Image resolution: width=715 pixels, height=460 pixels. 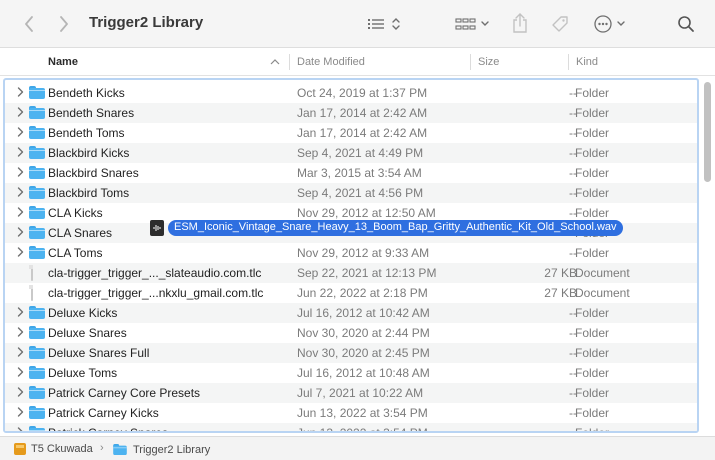 I want to click on tag-button, so click(x=560, y=24).